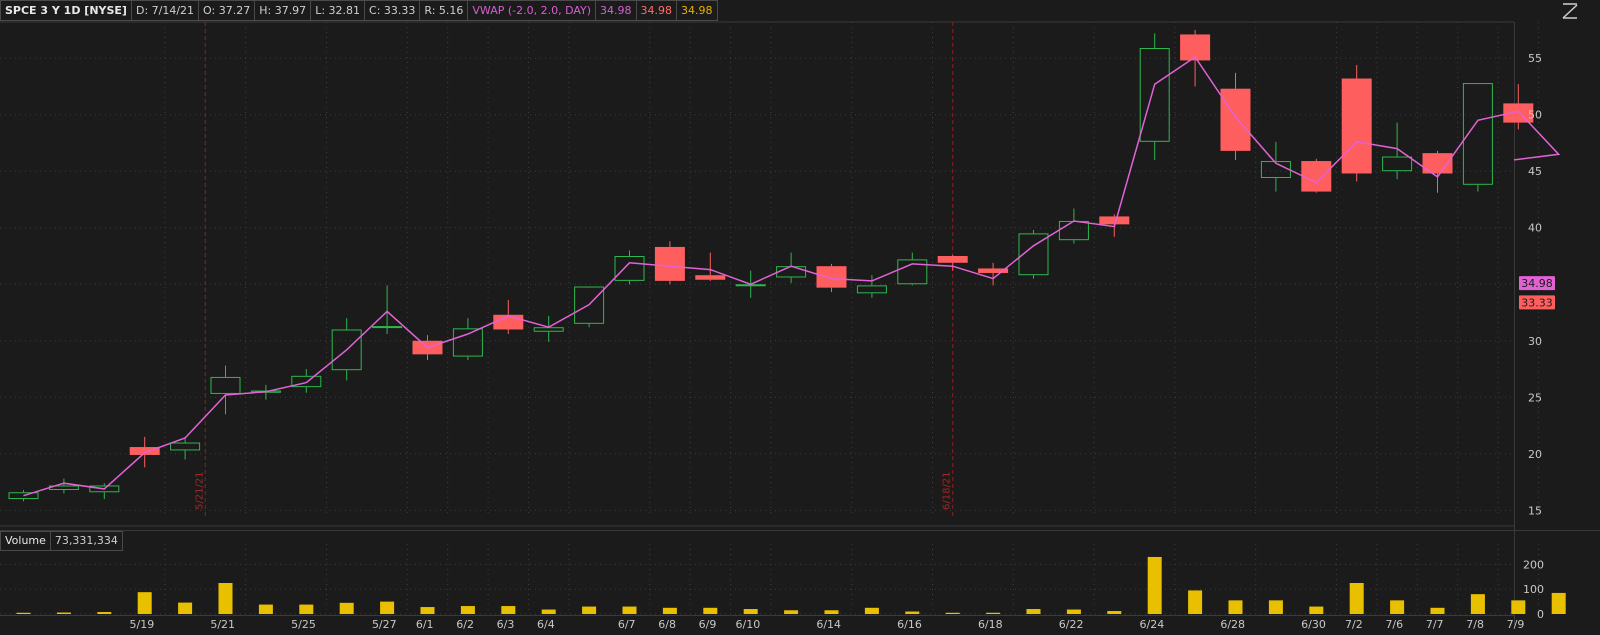 The width and height of the screenshot is (1600, 635). Describe the element at coordinates (465, 624) in the screenshot. I see `date-tick-label: 6/2` at that location.